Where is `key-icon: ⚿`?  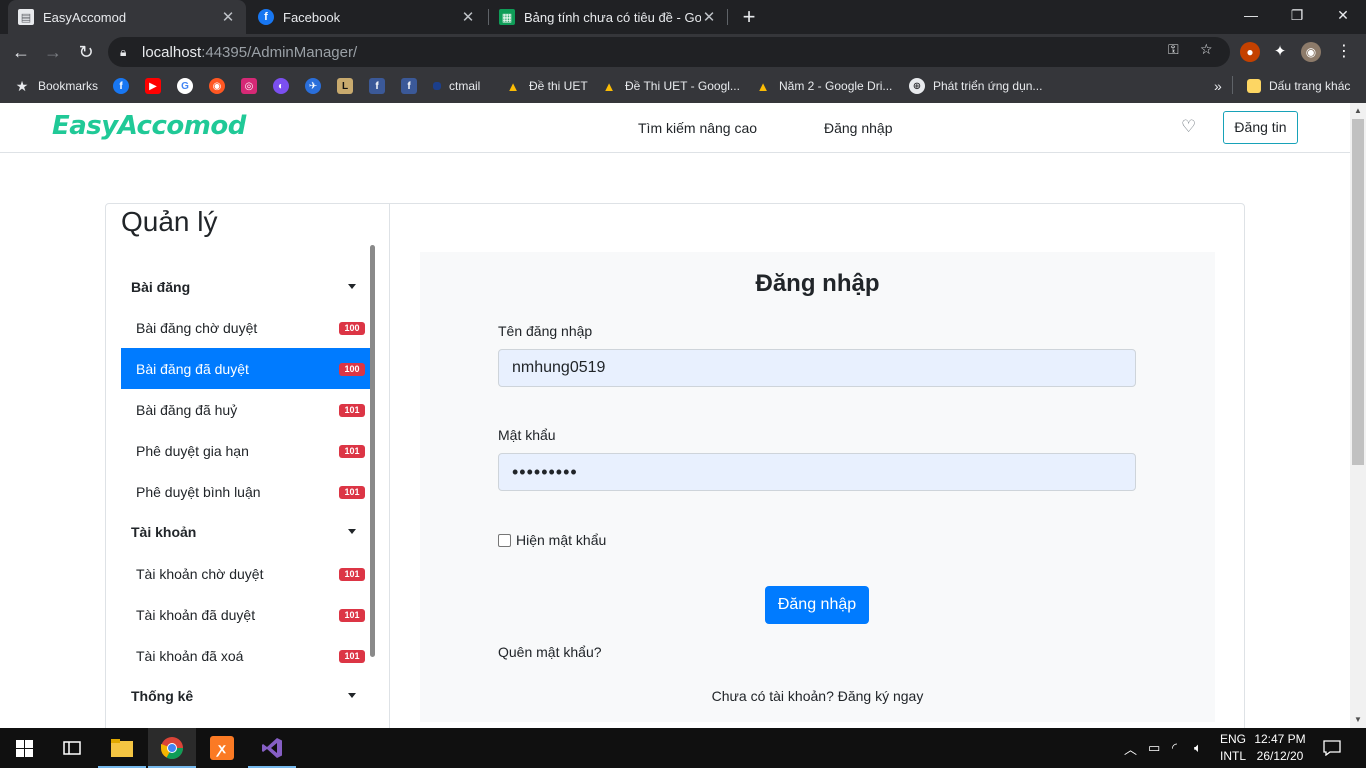
key-icon: ⚿ is located at coordinates (1173, 49).